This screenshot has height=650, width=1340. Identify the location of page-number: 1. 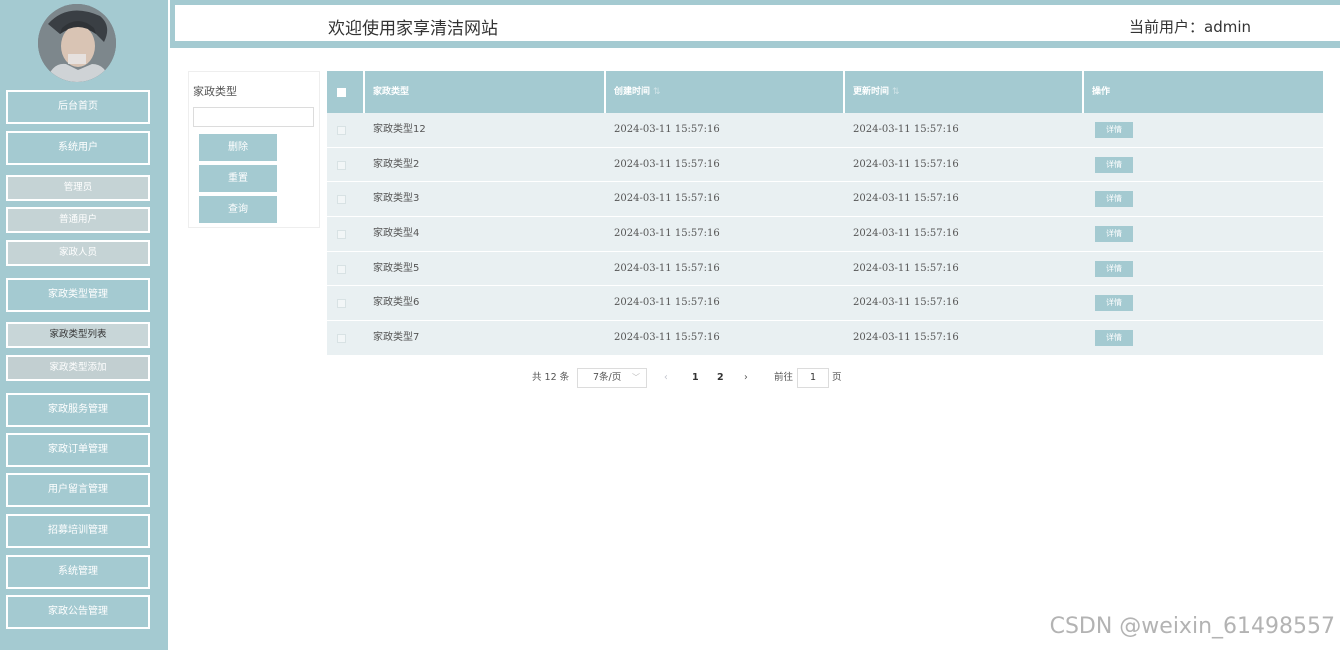
(695, 378).